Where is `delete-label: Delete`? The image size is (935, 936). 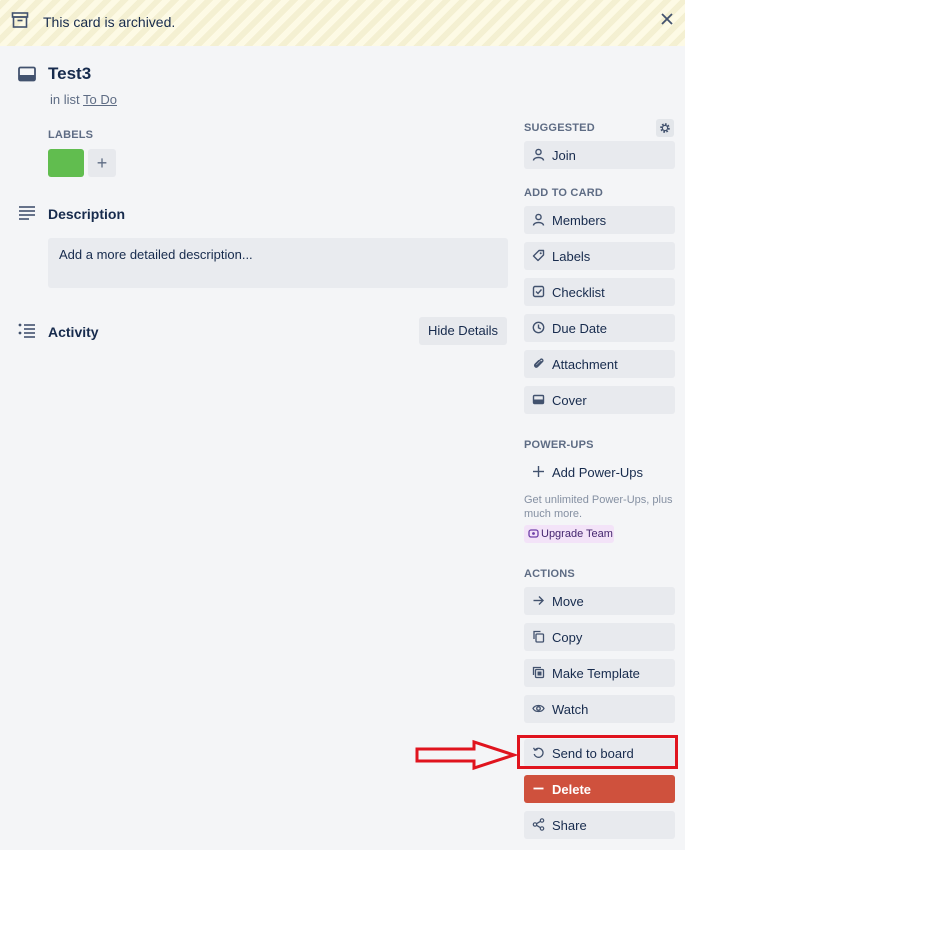
delete-label: Delete is located at coordinates (572, 789).